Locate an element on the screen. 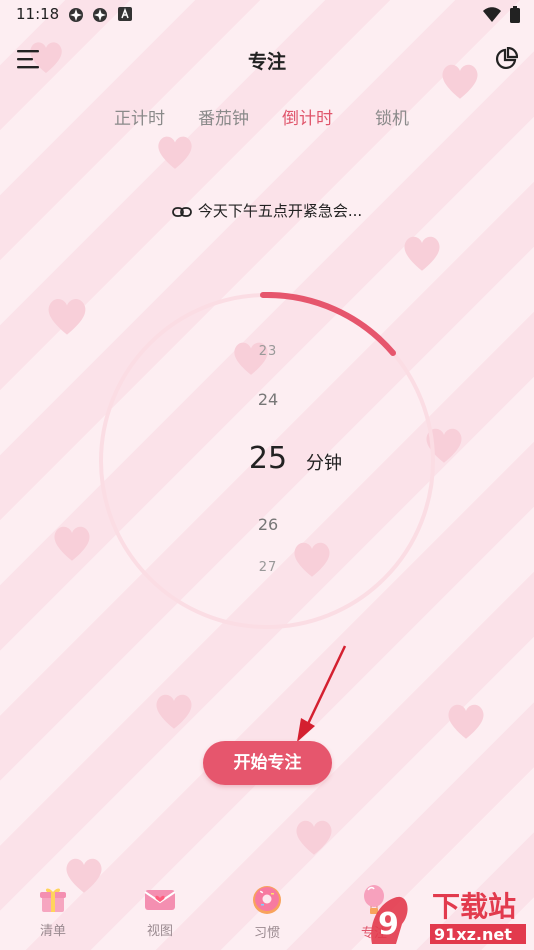 Image resolution: width=534 pixels, height=950 pixels. watermark-url: 91xz.net is located at coordinates (473, 934).